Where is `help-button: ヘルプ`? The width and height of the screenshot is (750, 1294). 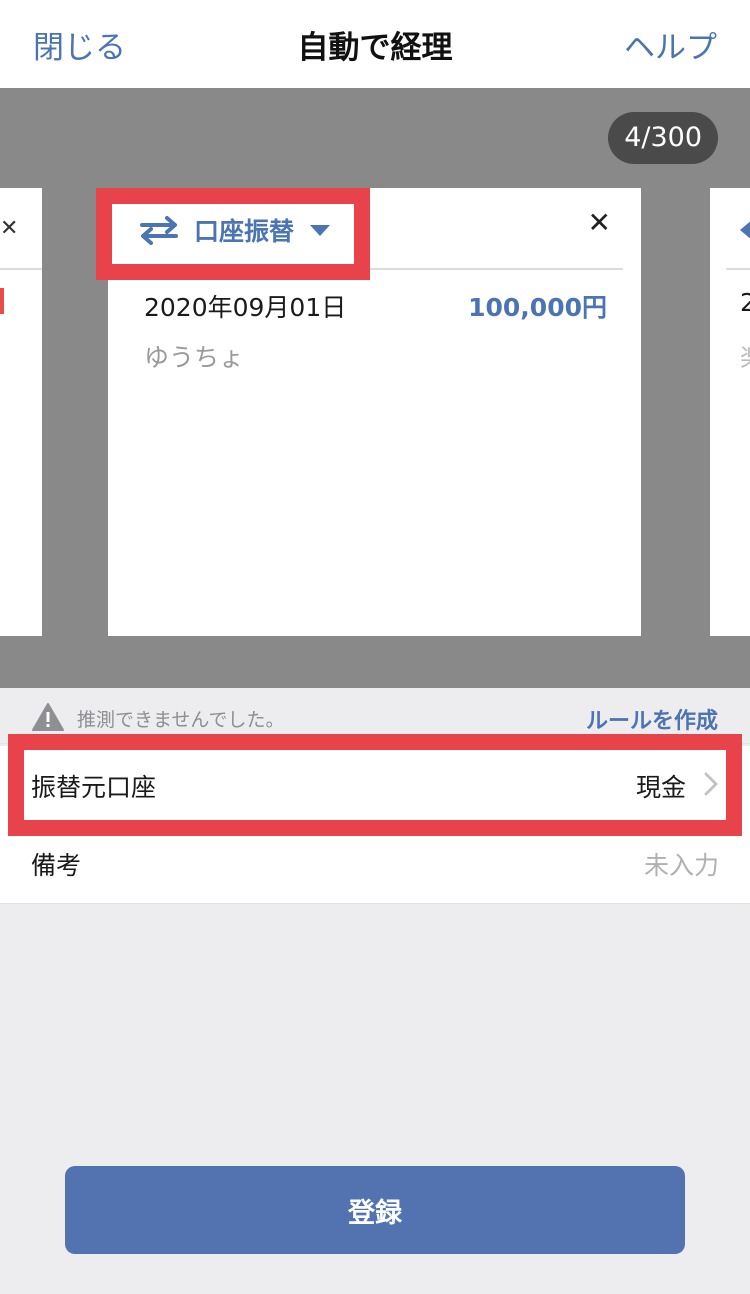 help-button: ヘルプ is located at coordinates (670, 44).